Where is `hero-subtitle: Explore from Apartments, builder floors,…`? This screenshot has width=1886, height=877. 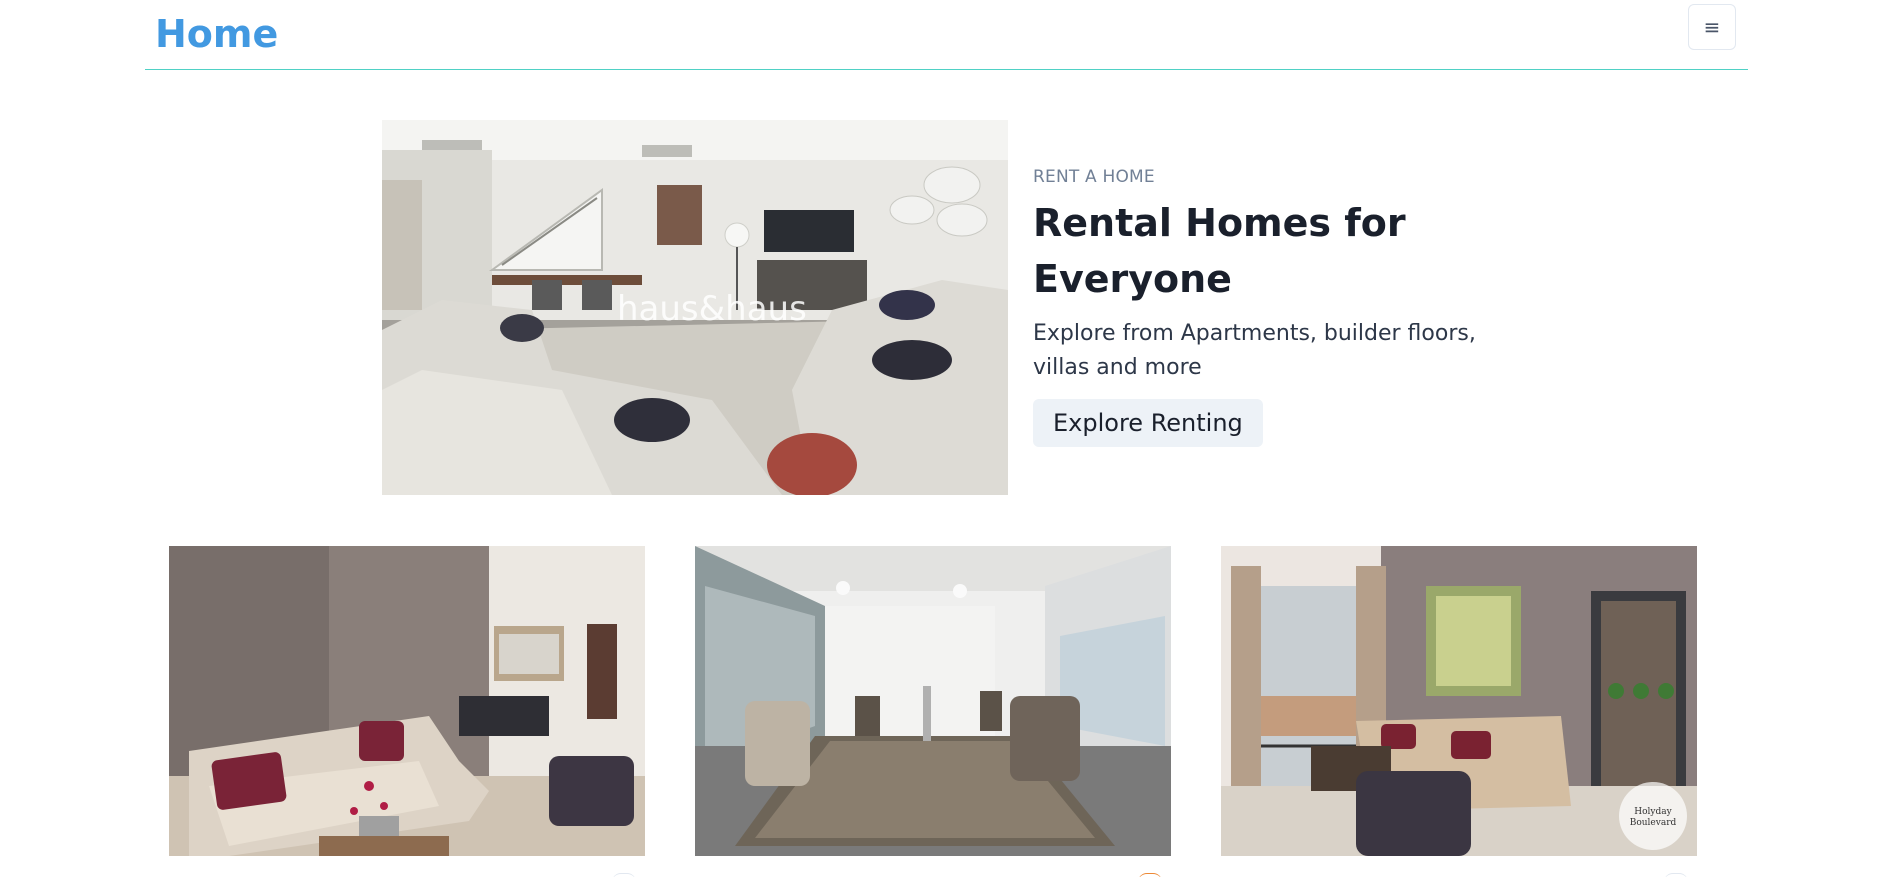 hero-subtitle: Explore from Apartments, builder floors,… is located at coordinates (1254, 350).